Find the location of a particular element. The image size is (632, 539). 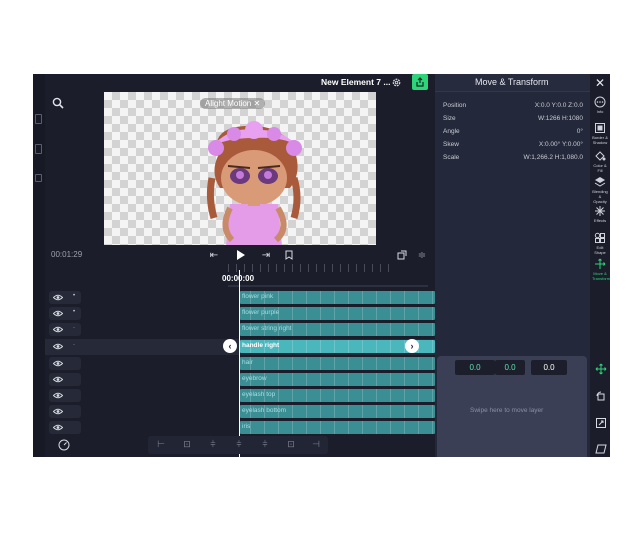

preview-canvas: Alight Motion ✕ is located at coordinates (240, 168).